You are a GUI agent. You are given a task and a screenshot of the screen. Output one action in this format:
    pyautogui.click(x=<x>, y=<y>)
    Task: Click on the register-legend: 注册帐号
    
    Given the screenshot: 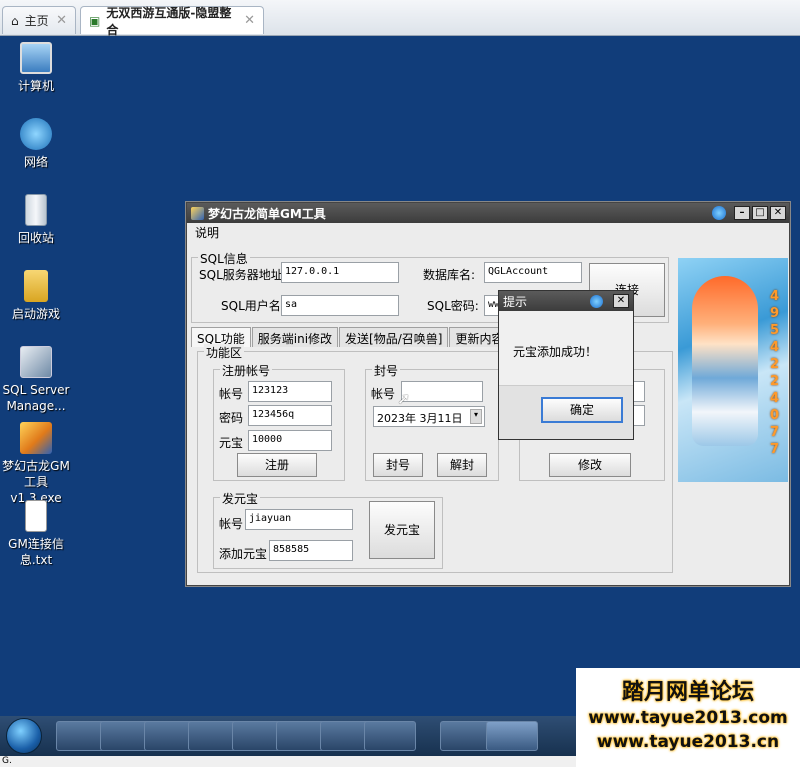 What is the action you would take?
    pyautogui.click(x=246, y=370)
    